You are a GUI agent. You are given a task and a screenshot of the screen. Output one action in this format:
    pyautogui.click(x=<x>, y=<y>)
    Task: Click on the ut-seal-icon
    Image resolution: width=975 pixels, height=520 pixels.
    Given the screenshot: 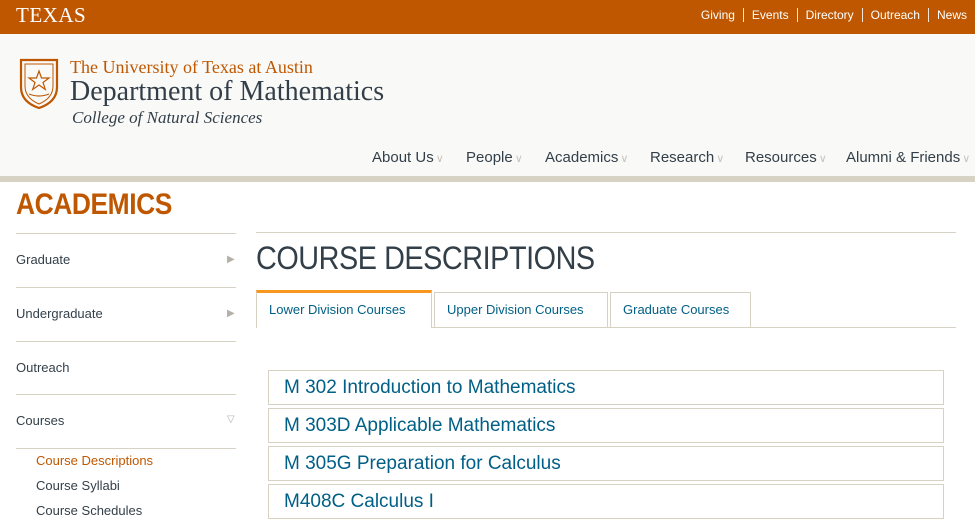 What is the action you would take?
    pyautogui.click(x=39, y=83)
    